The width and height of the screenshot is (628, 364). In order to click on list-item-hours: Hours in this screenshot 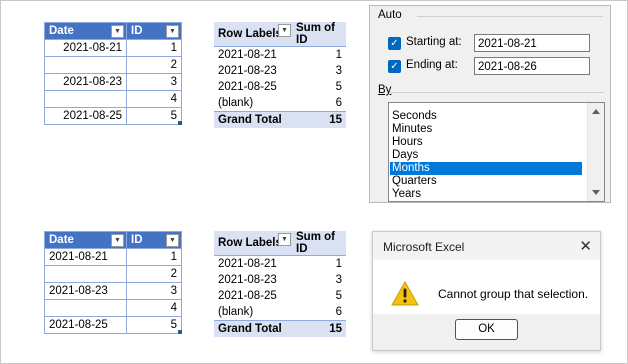, I will do `click(486, 142)`.